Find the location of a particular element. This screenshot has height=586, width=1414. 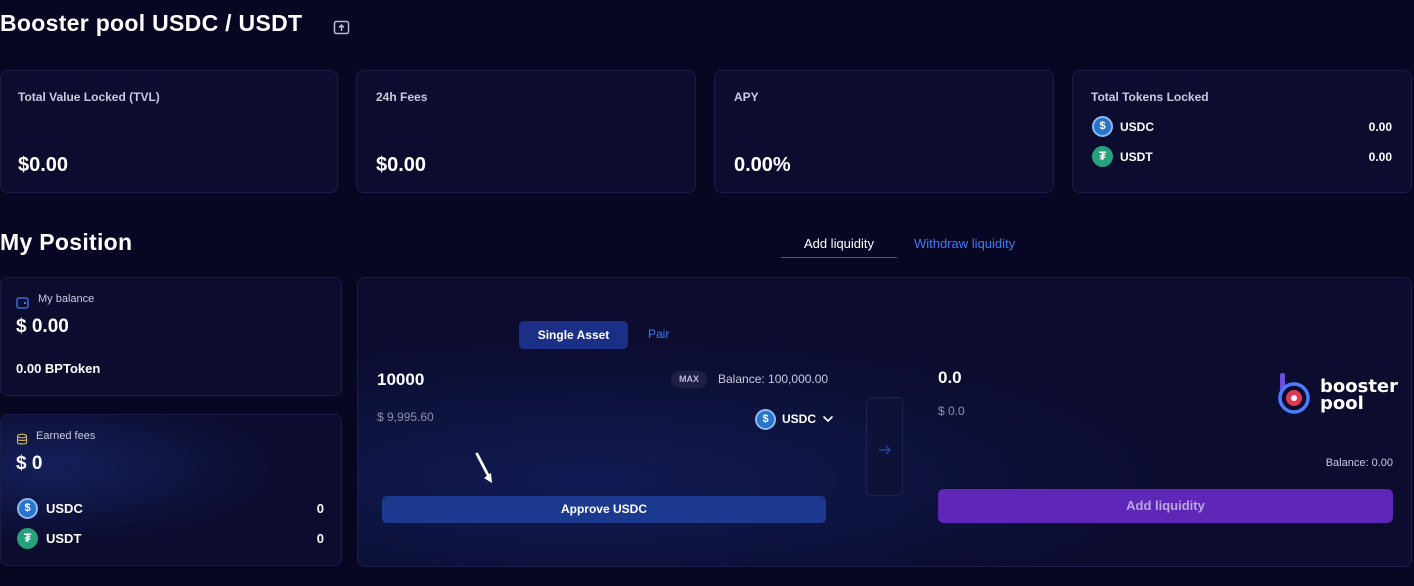

input-usd-value: $ 9,995.60 is located at coordinates (405, 417).